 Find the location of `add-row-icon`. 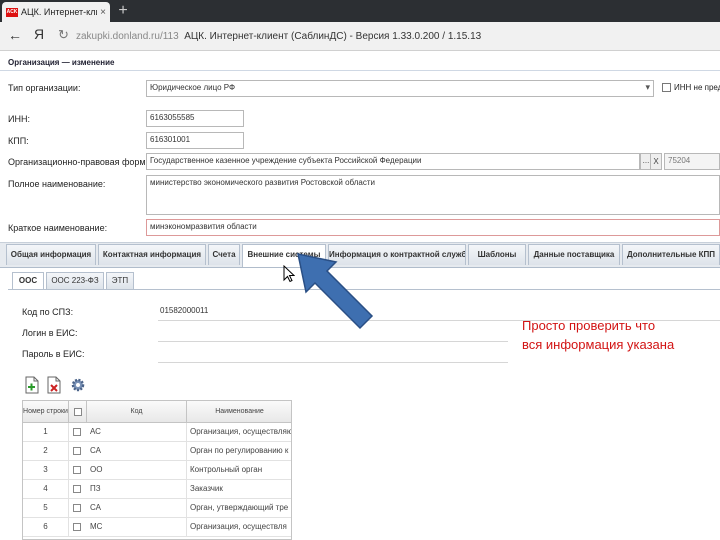

add-row-icon is located at coordinates (32, 385).